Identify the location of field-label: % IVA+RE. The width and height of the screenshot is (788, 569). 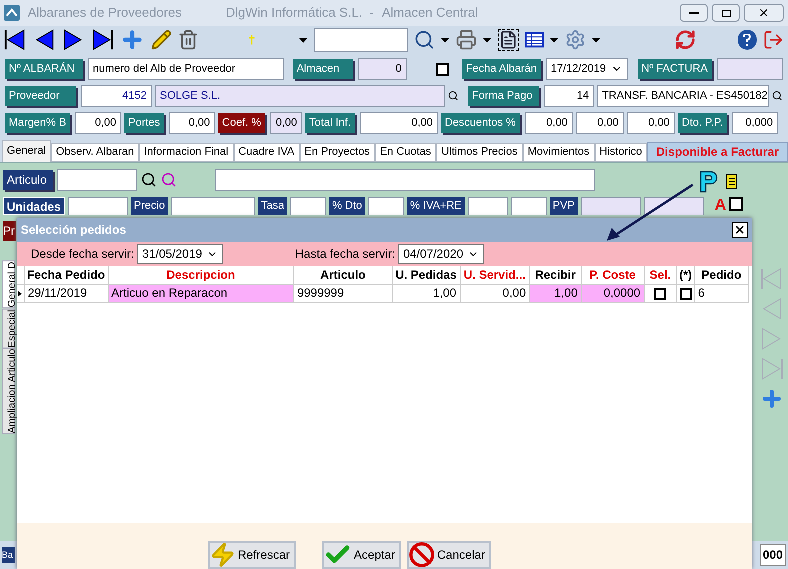
(436, 206).